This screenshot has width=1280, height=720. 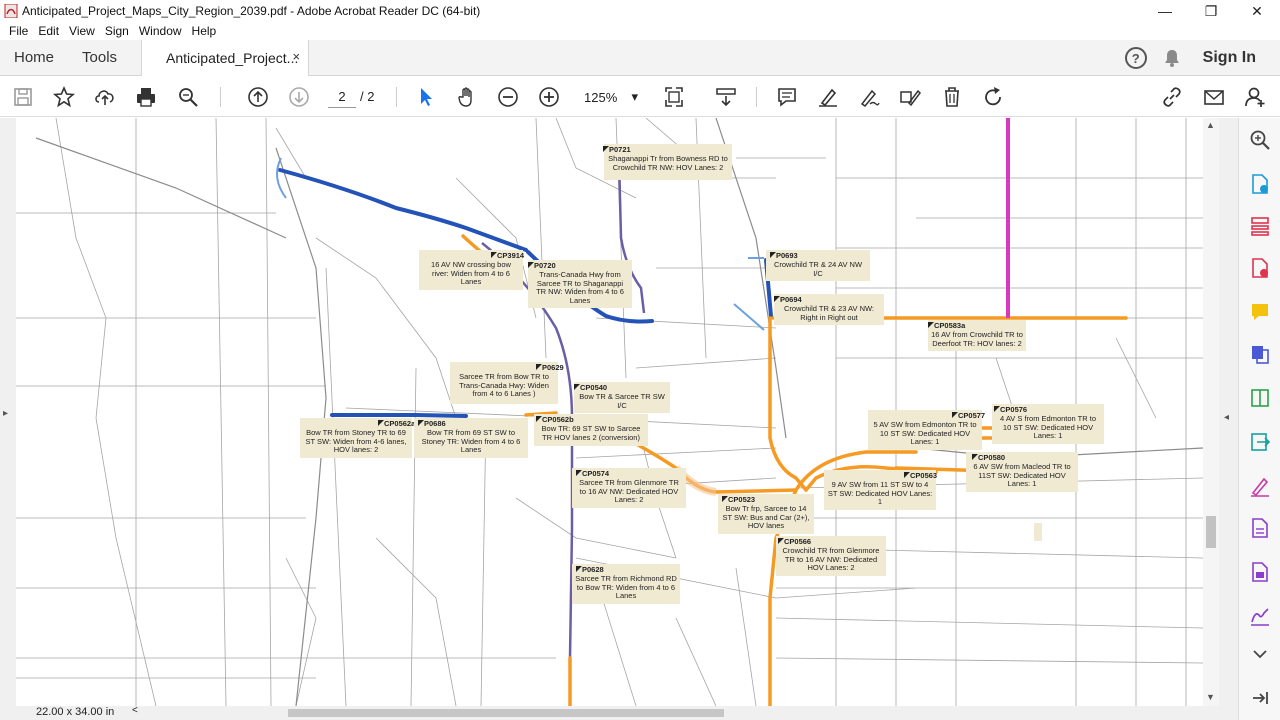 What do you see at coordinates (545, 265) in the screenshot?
I see `project-id: P0720` at bounding box center [545, 265].